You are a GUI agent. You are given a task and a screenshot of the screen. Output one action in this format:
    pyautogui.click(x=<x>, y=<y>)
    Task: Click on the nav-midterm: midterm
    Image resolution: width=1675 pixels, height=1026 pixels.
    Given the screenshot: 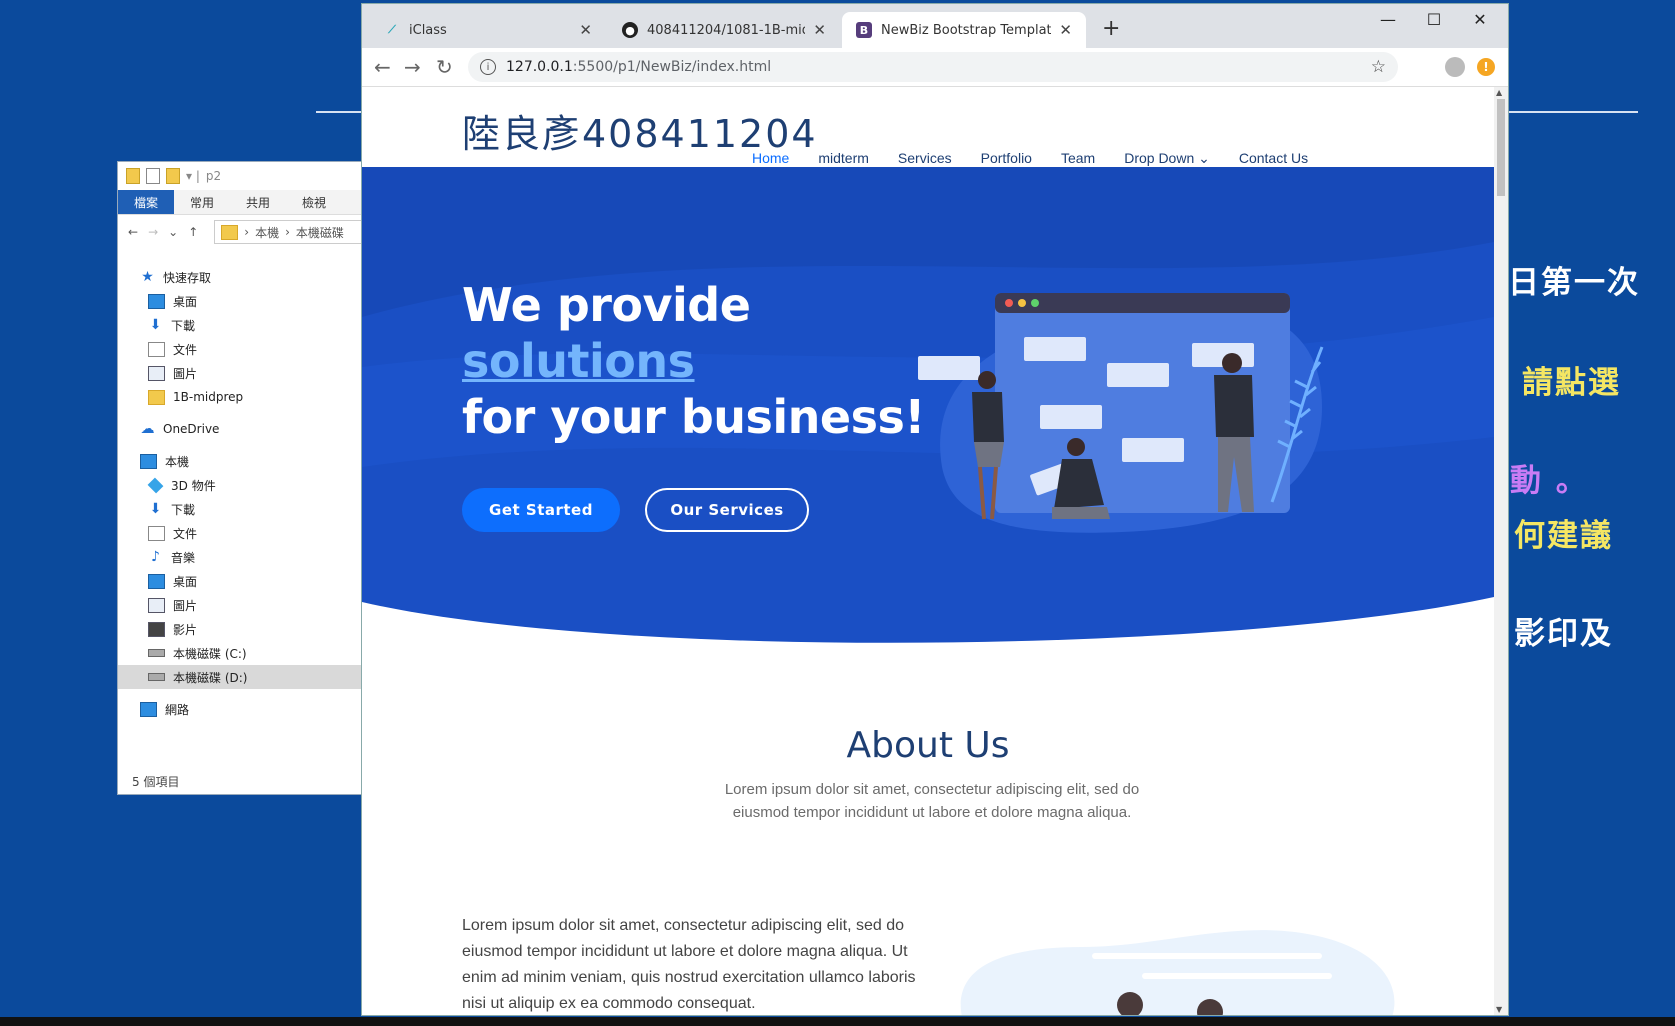 What is the action you would take?
    pyautogui.click(x=843, y=158)
    